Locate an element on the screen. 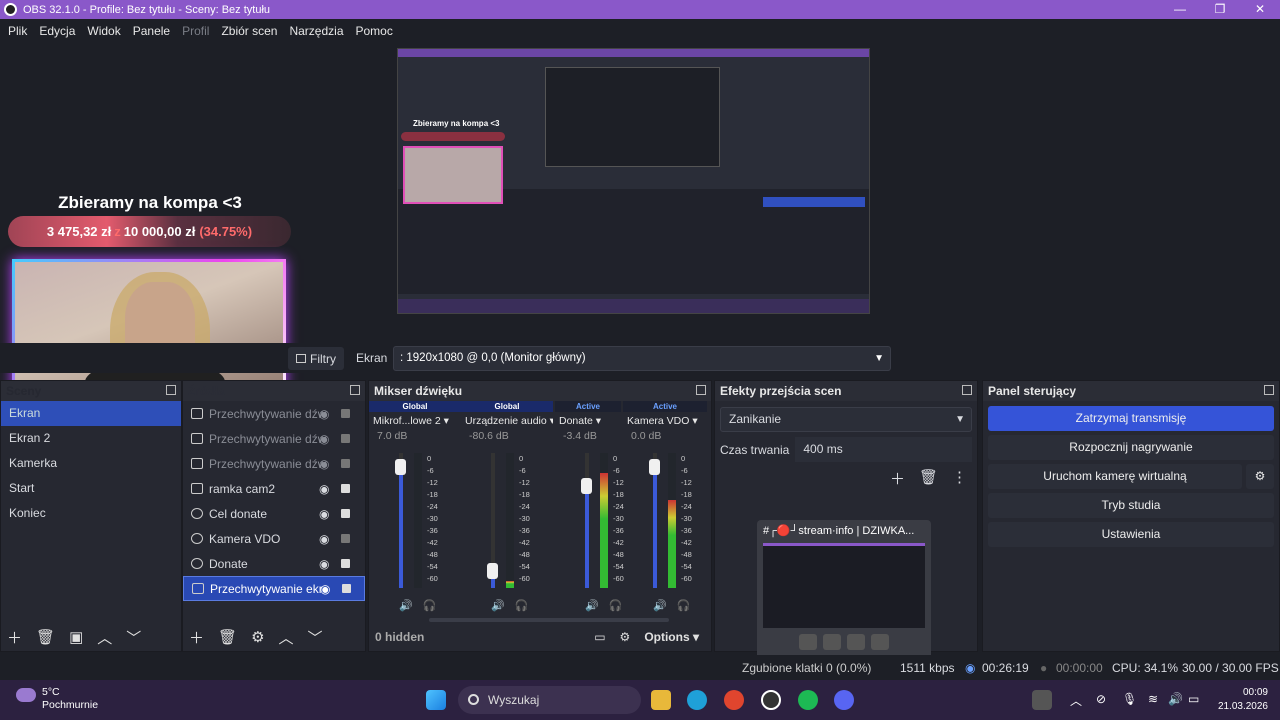  remove-scene-icon: 🗑 is located at coordinates (45, 637).